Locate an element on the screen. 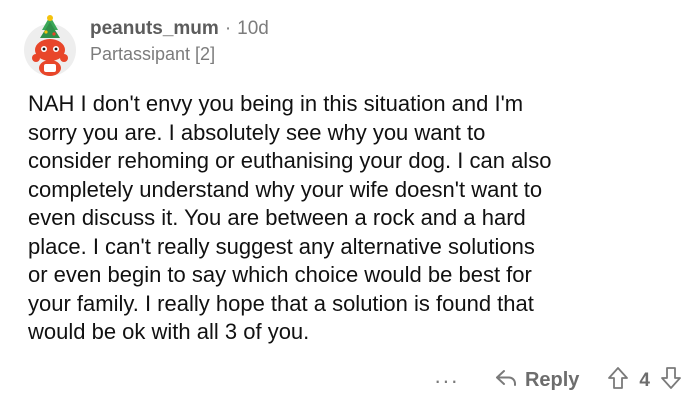 The image size is (700, 406). reply-label: Reply is located at coordinates (552, 380).